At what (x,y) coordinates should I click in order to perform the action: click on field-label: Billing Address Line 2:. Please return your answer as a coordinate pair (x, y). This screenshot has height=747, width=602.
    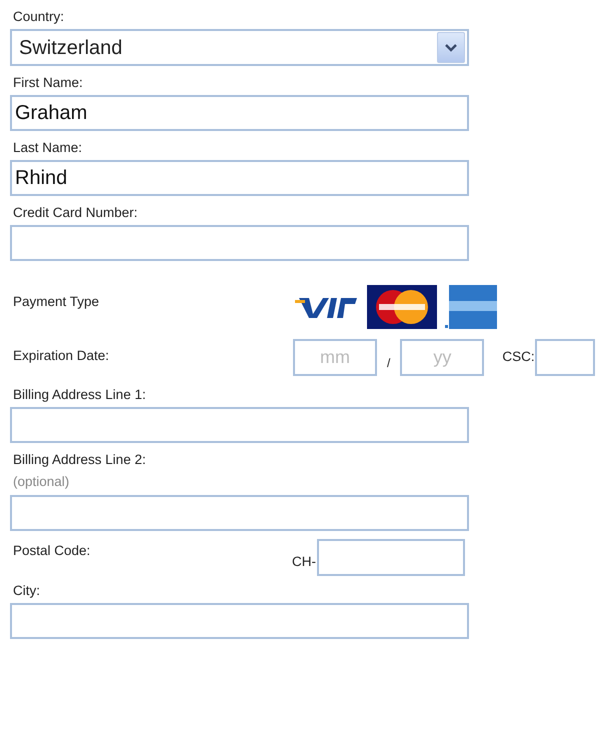
    Looking at the image, I should click on (80, 459).